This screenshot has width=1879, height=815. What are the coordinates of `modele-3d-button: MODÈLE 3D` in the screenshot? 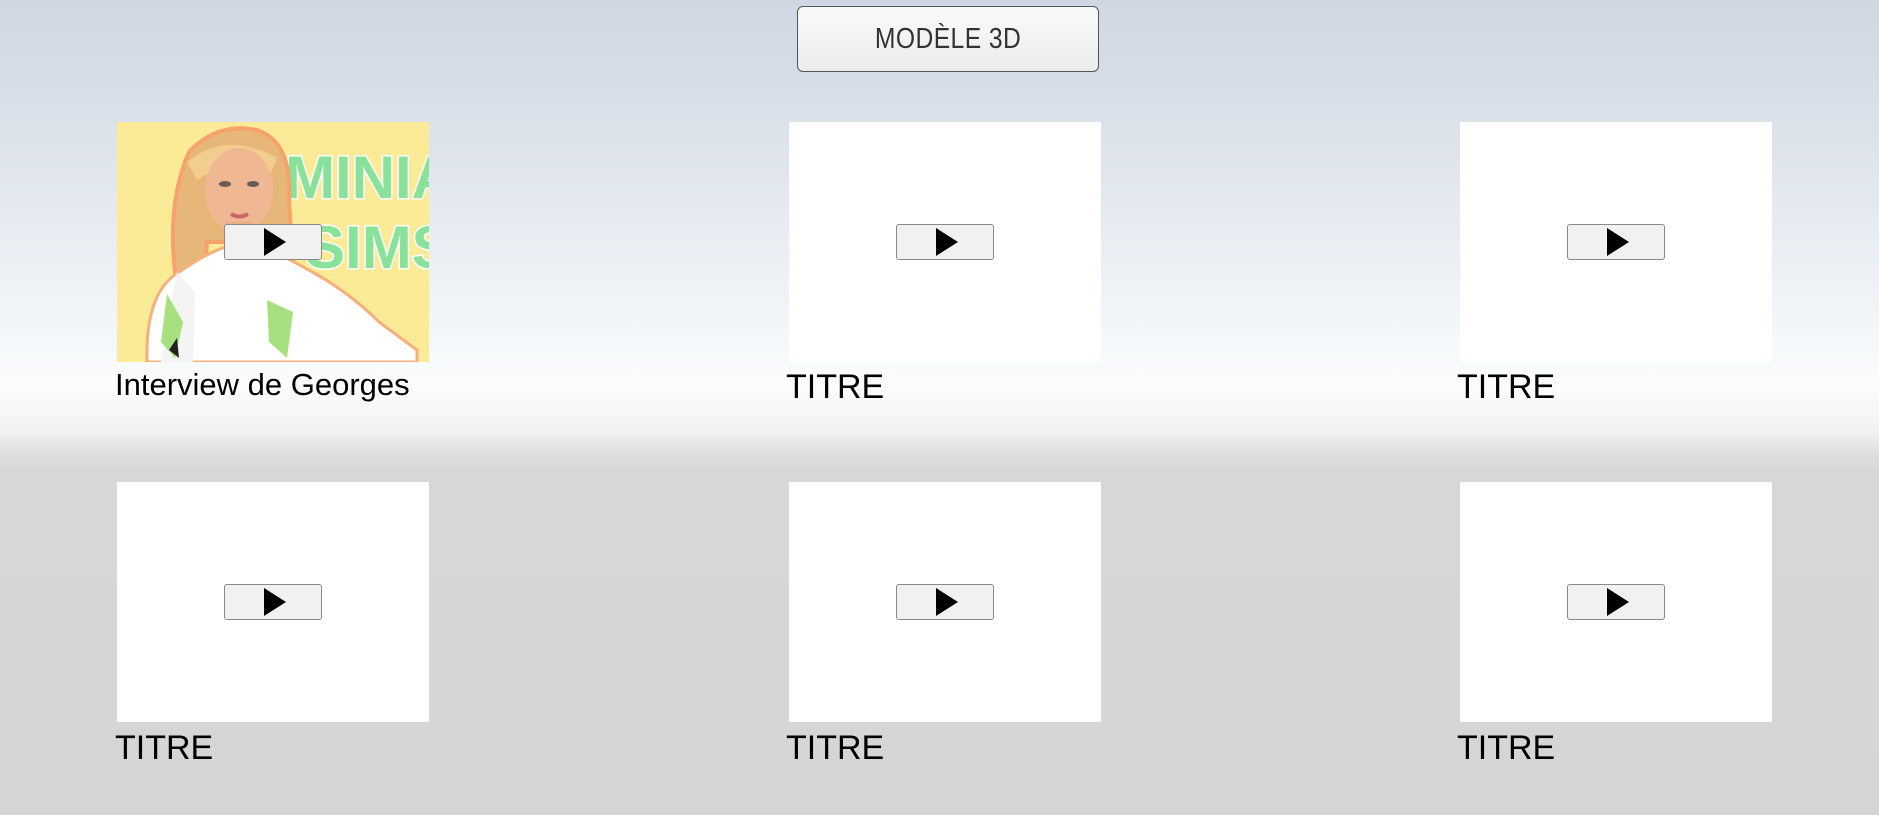 It's located at (948, 39).